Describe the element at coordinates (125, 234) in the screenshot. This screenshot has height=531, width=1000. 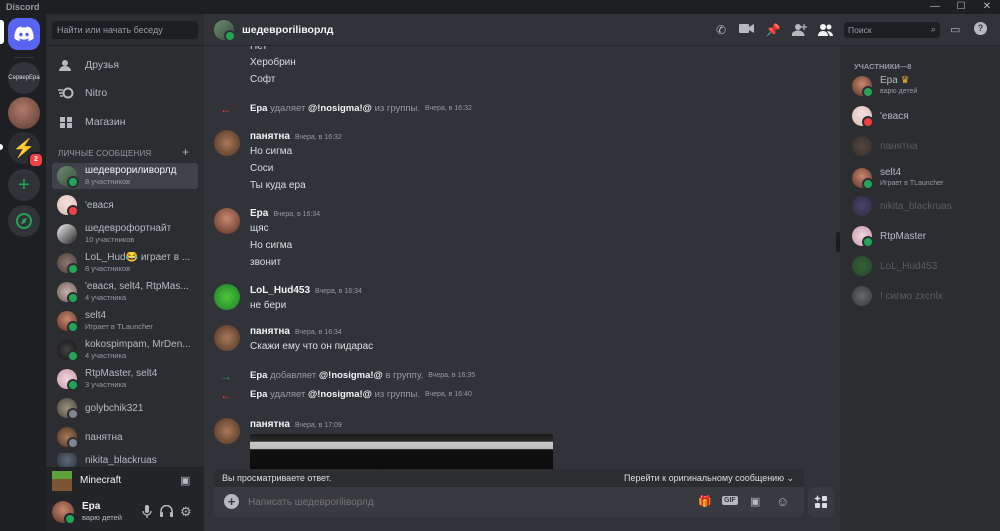
I see `dm-item: шедеврофортнайт 10 участников` at that location.